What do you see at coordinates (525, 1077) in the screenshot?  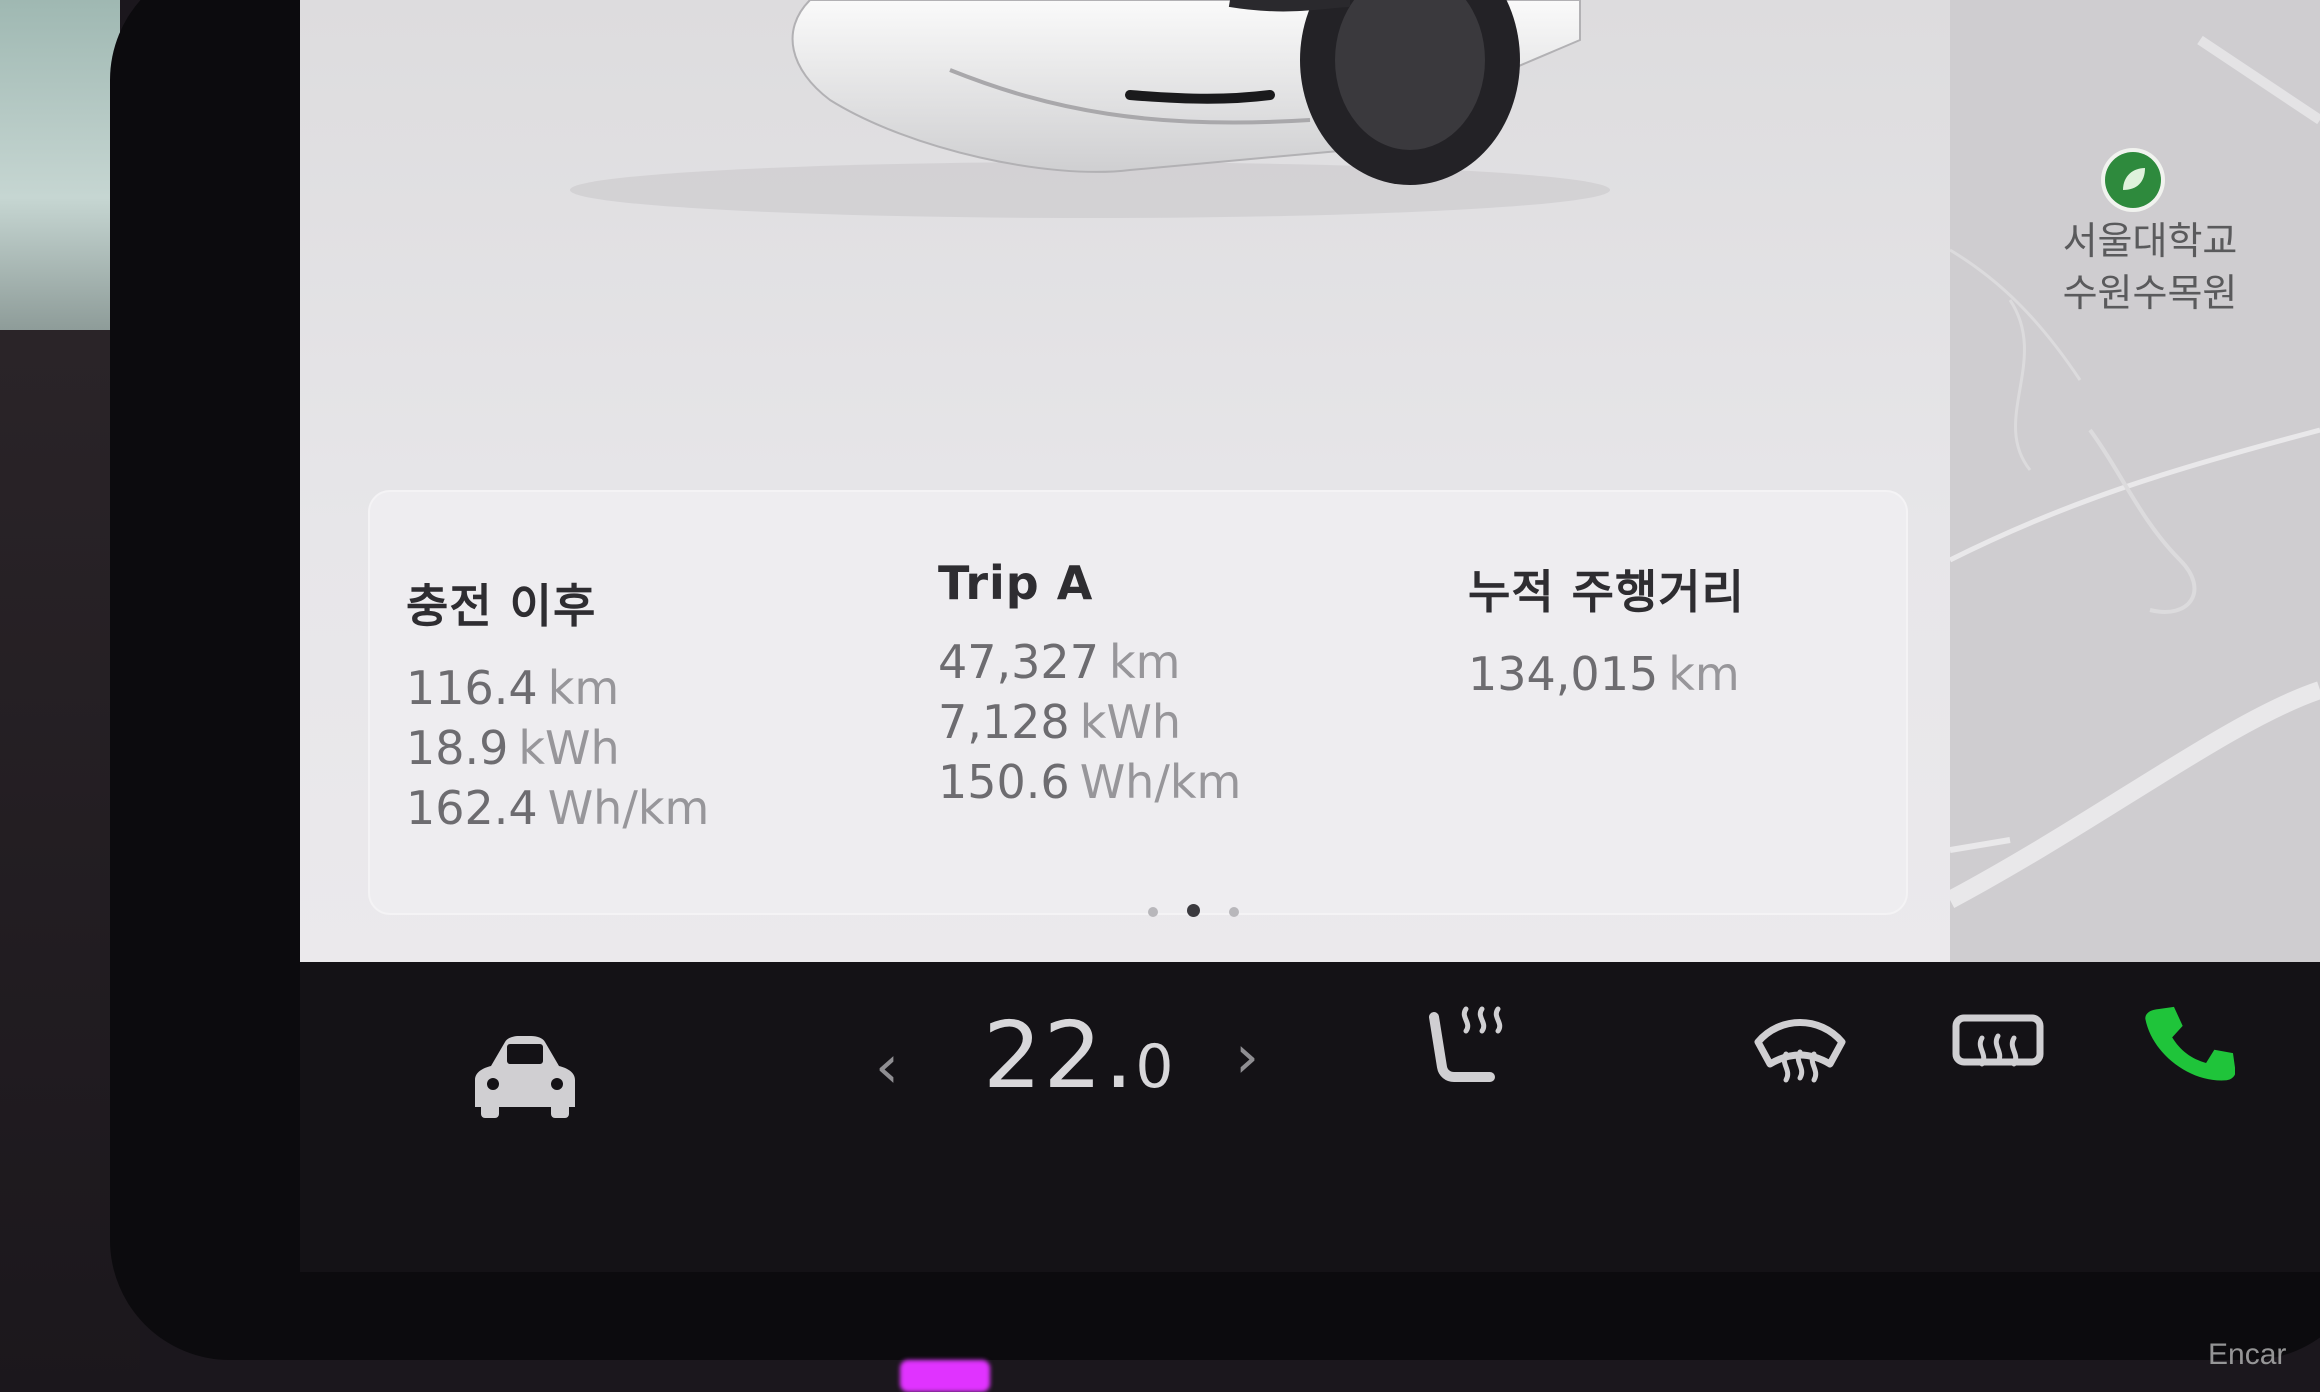 I see `car-icon` at bounding box center [525, 1077].